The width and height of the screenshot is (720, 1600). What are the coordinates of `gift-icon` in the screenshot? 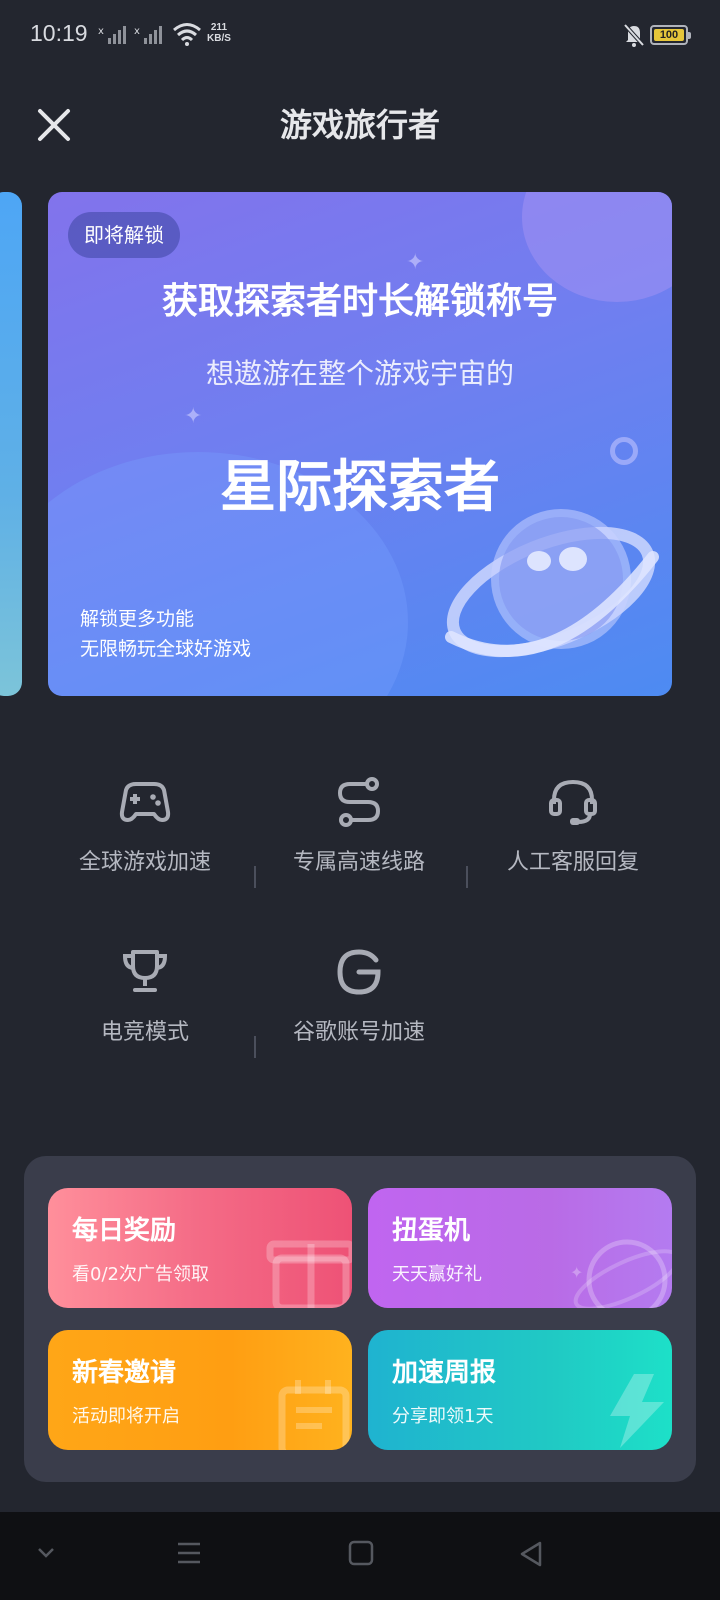 It's located at (309, 1274).